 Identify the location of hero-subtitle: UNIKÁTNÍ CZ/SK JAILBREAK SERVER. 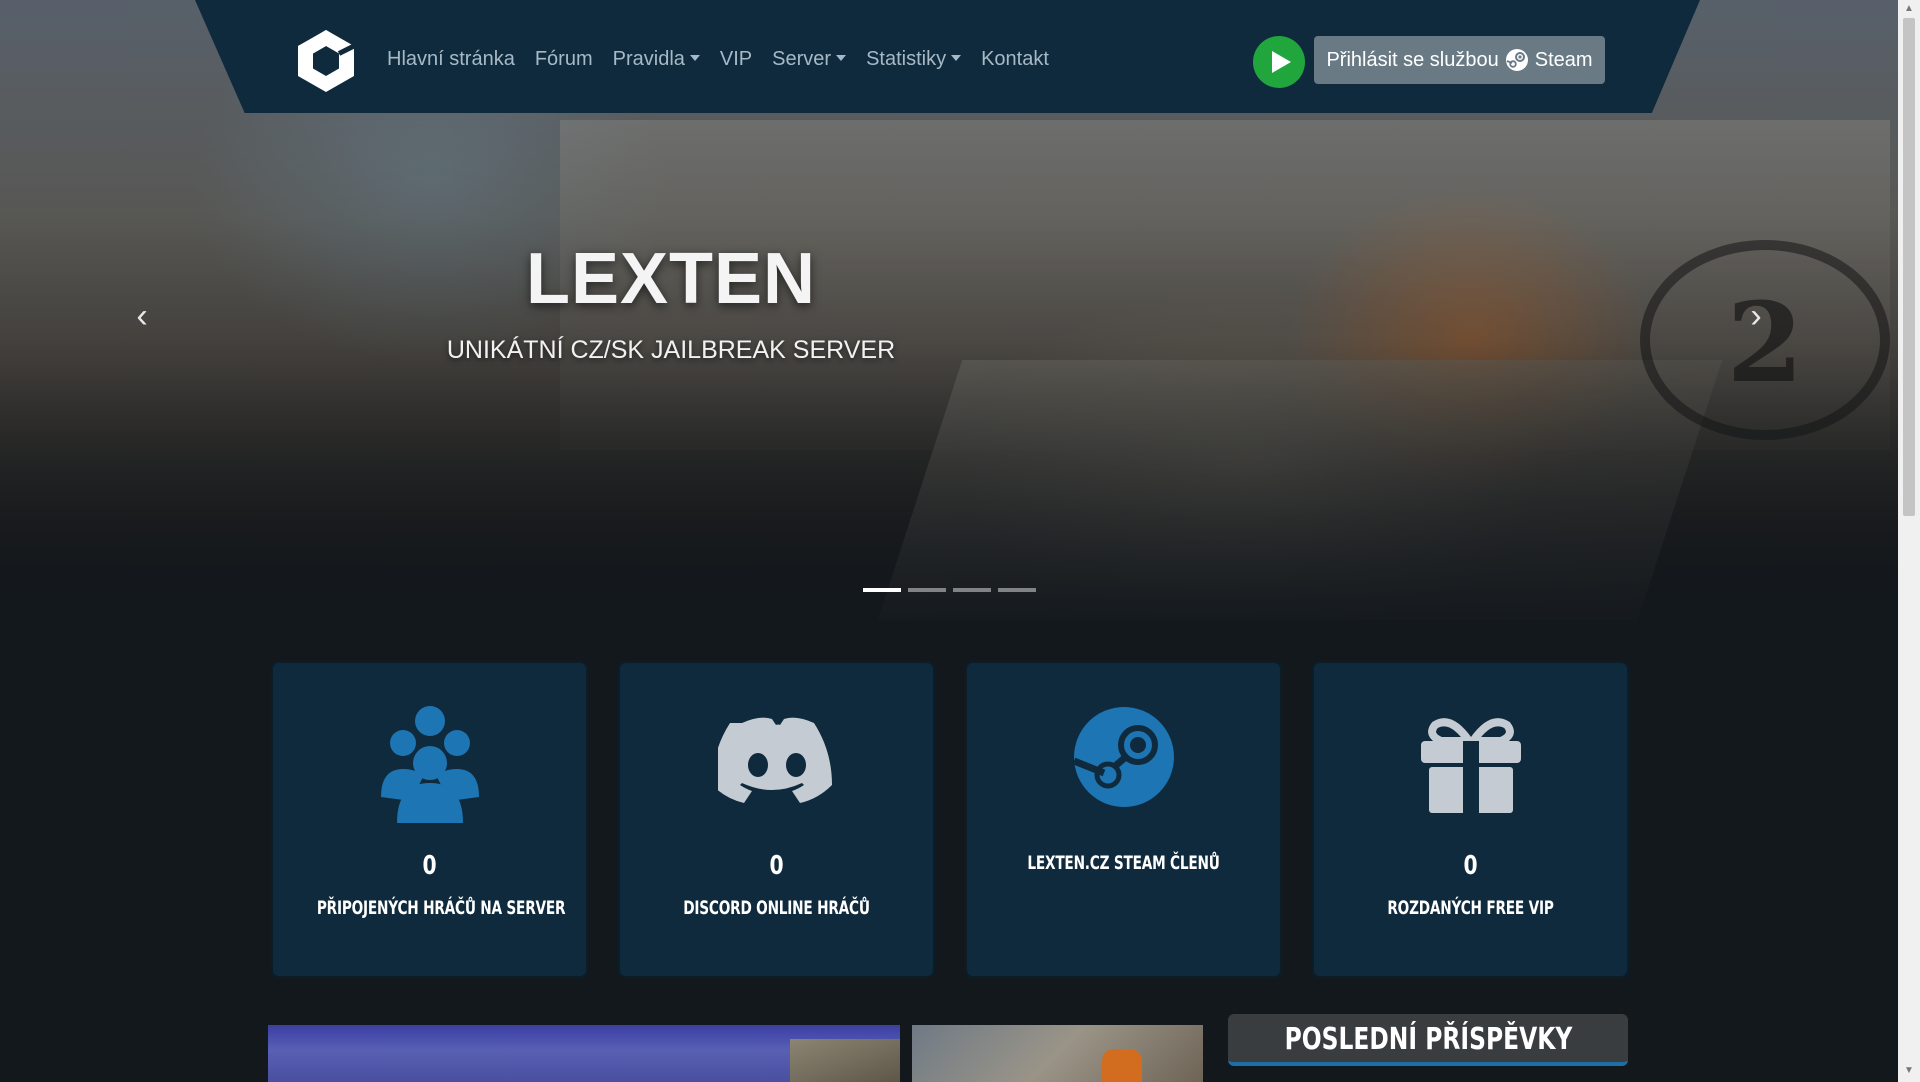
(671, 350).